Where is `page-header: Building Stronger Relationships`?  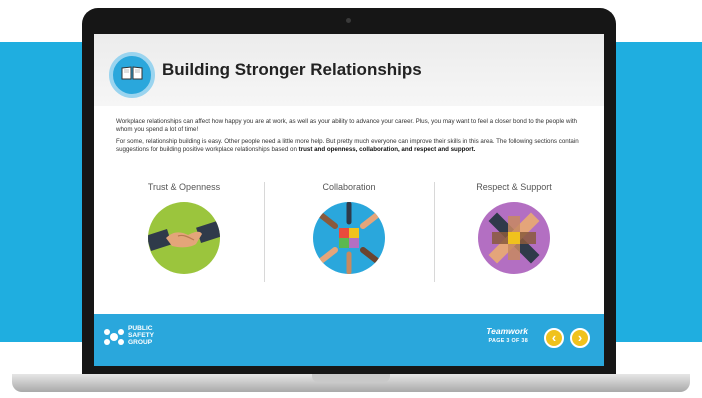 page-header: Building Stronger Relationships is located at coordinates (349, 70).